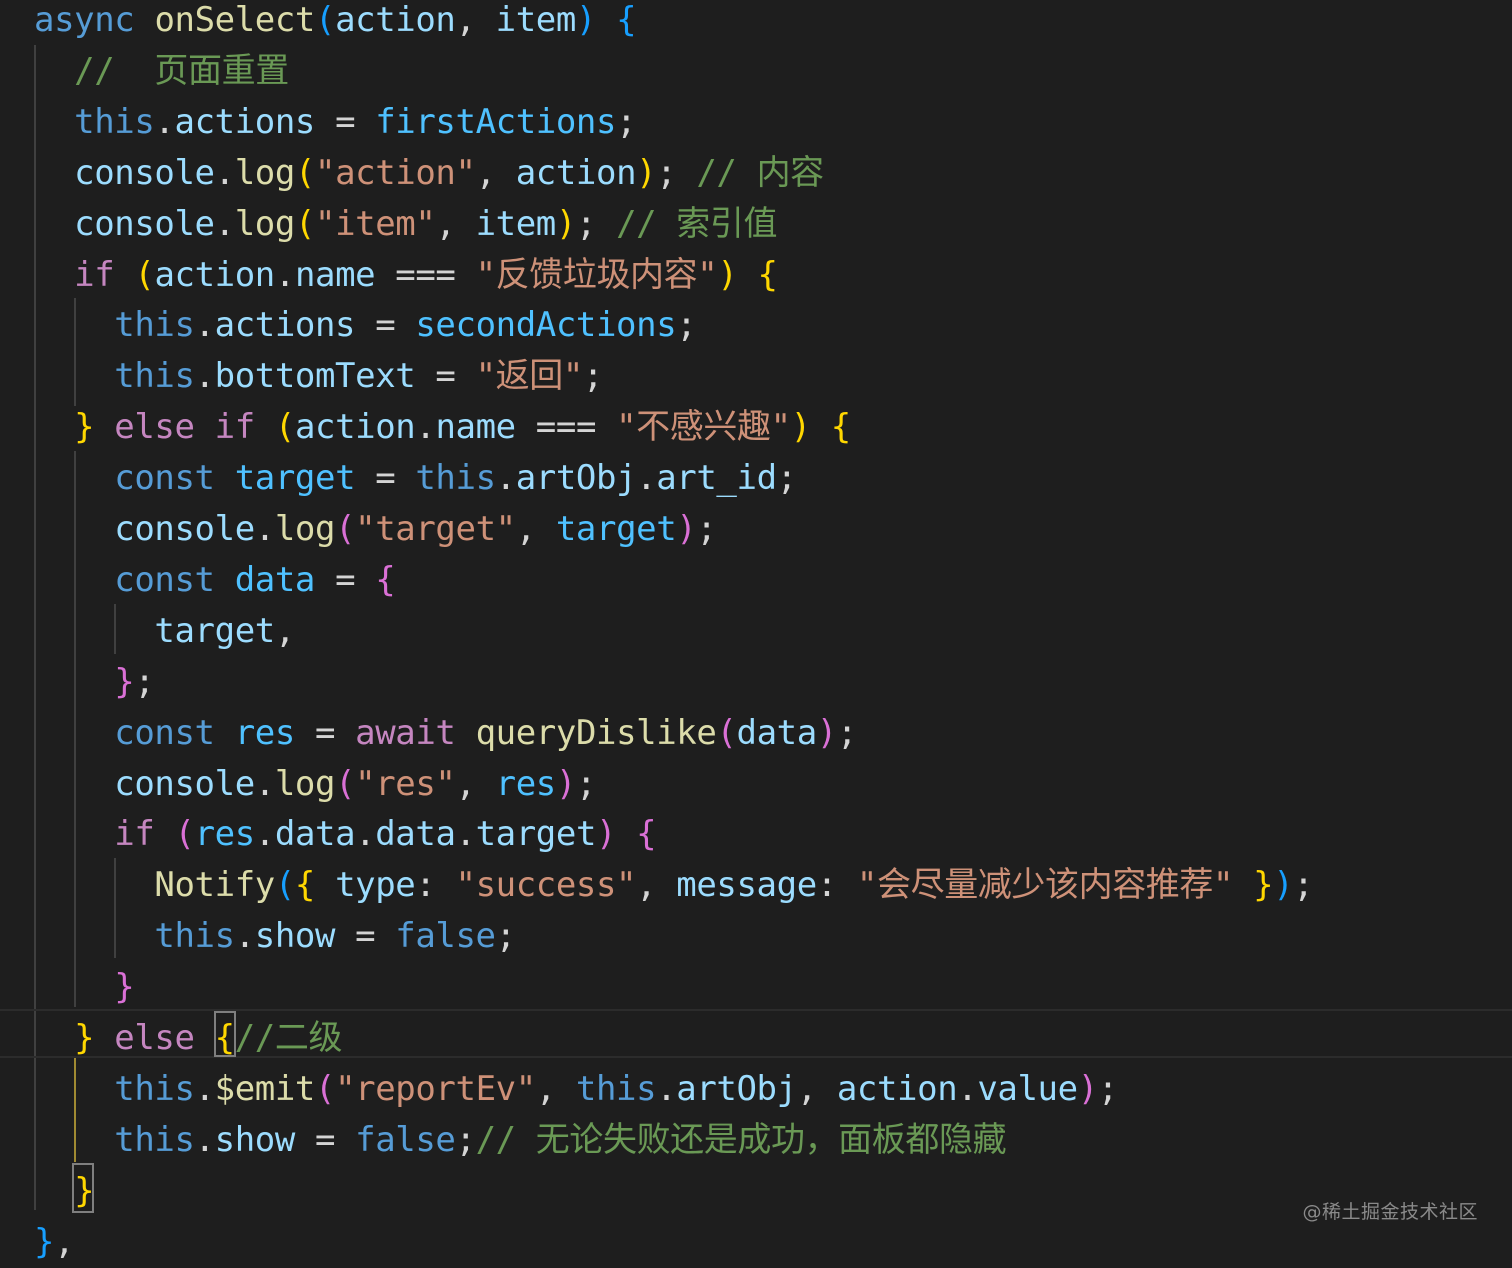  Describe the element at coordinates (576, 478) in the screenshot. I see `code-token: artObj` at that location.